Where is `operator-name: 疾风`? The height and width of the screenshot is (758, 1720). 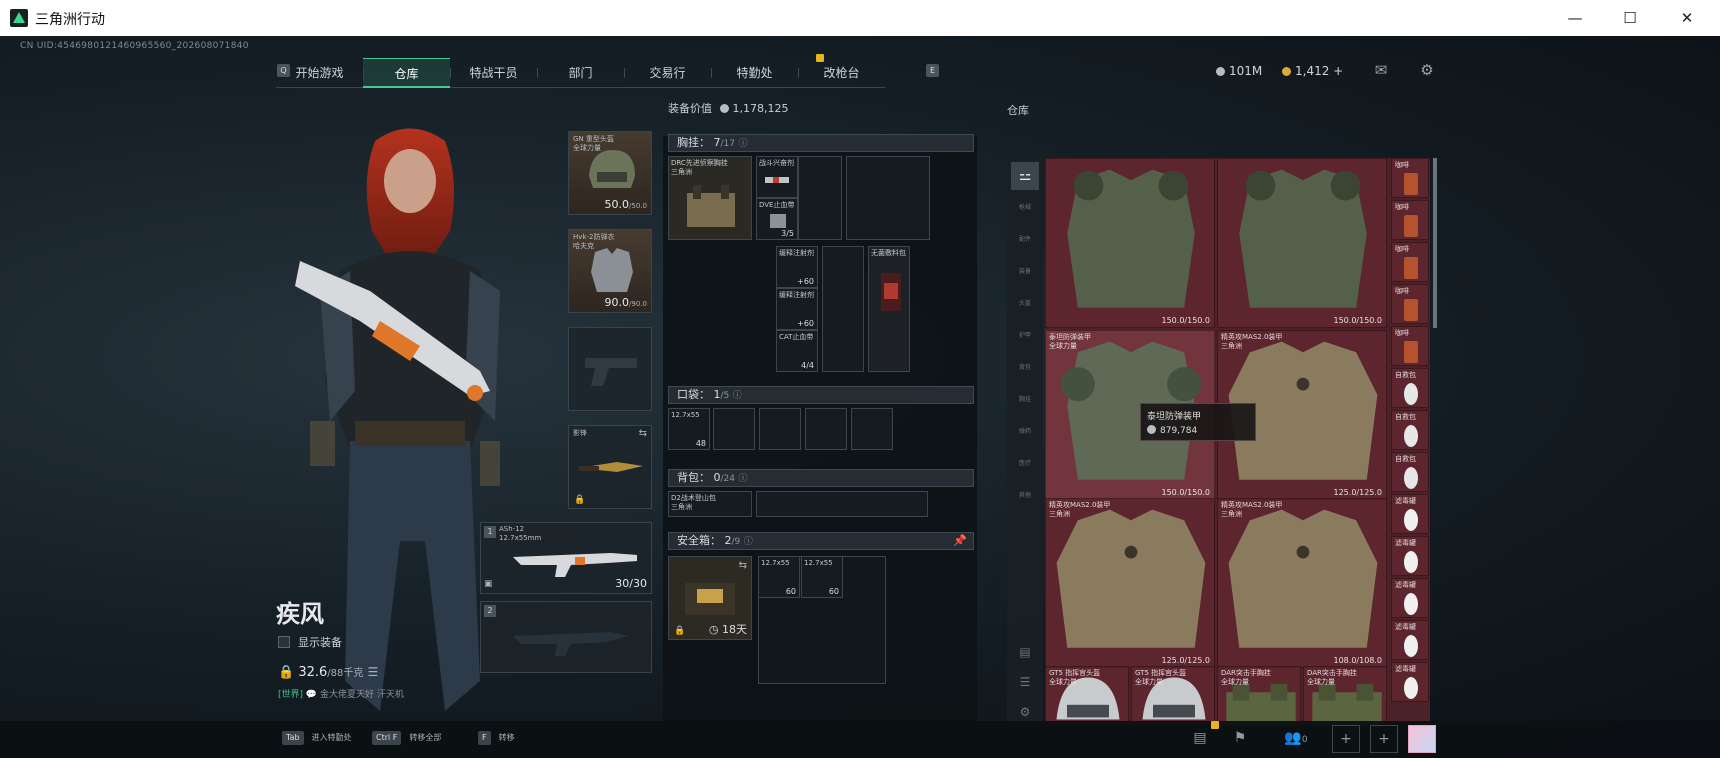 operator-name: 疾风 is located at coordinates (300, 614).